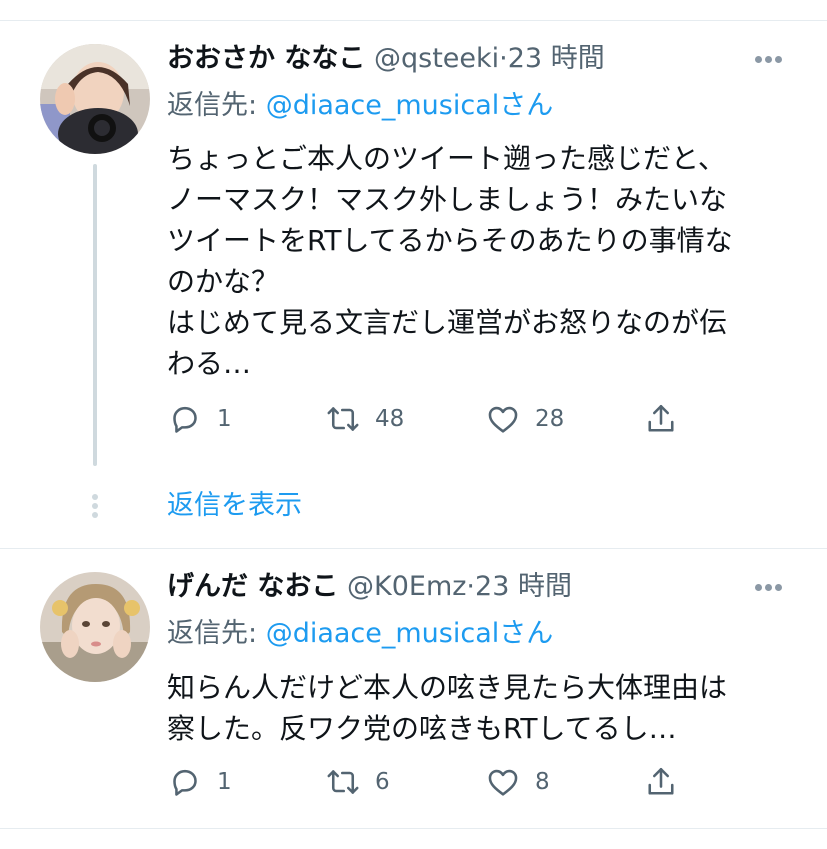 The image size is (827, 849). Describe the element at coordinates (266, 58) in the screenshot. I see `display-name: おおさか ななこ` at that location.